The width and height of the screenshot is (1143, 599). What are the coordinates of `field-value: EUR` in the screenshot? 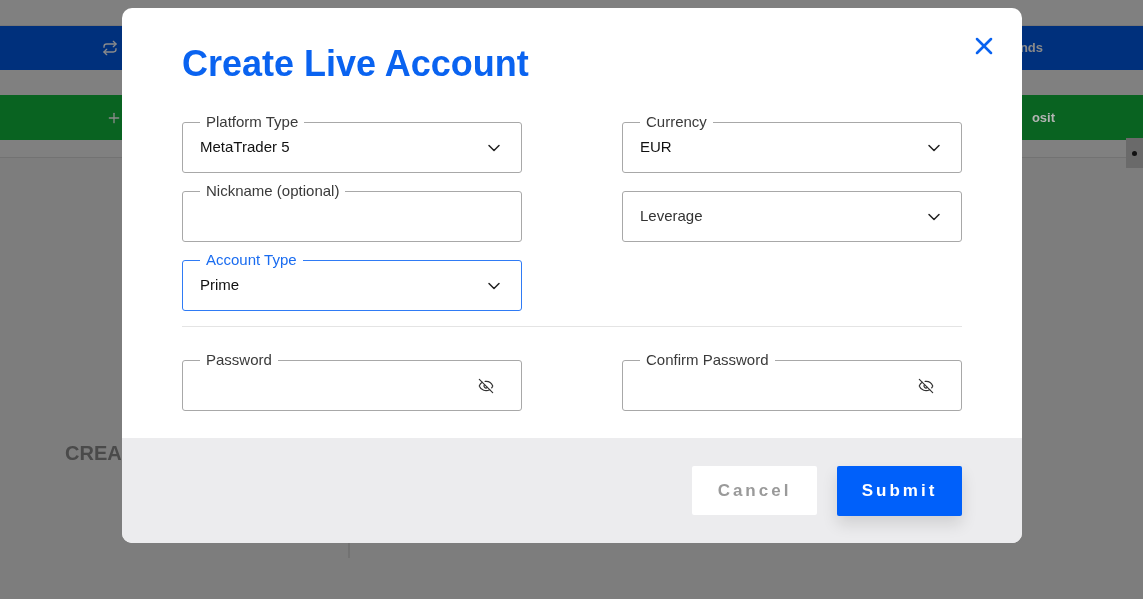 It's located at (656, 147).